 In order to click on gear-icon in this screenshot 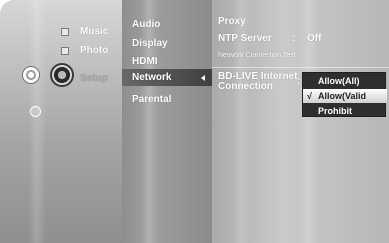, I will do `click(62, 75)`.